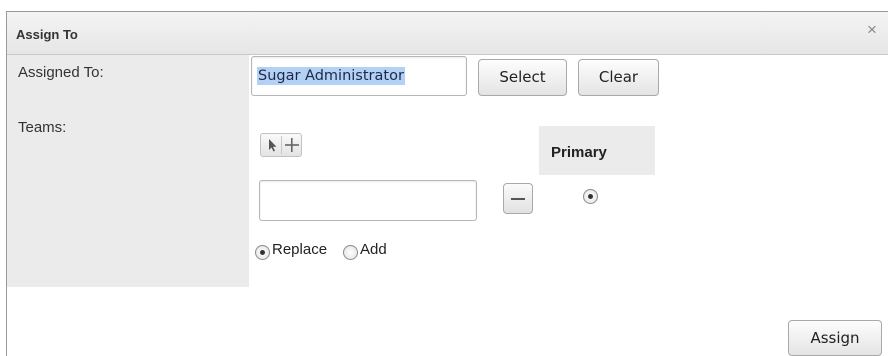 The width and height of the screenshot is (888, 356). I want to click on dialog-titlebar: Assign To, so click(447, 33).